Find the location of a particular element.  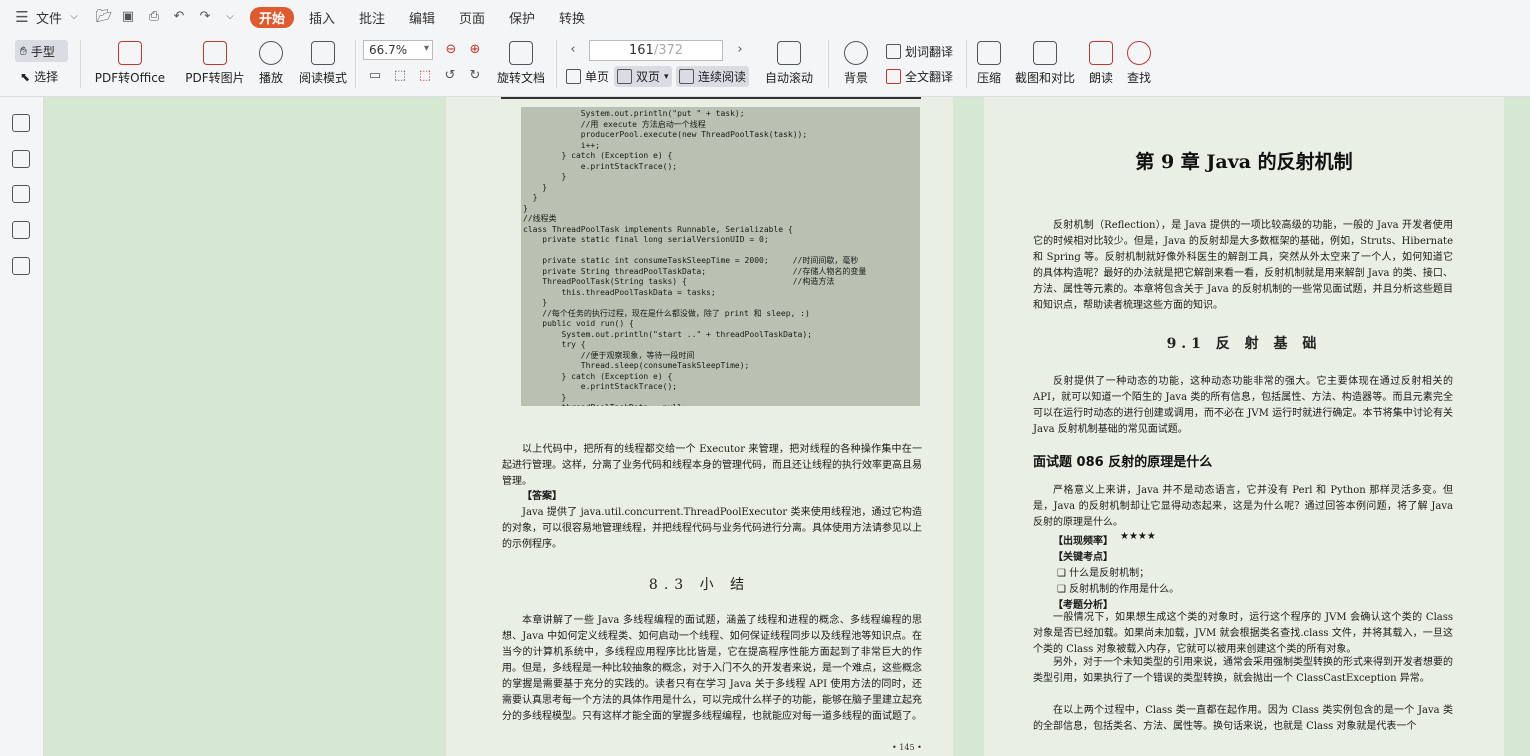

zoom-in-icon: ⊕ is located at coordinates (475, 50).